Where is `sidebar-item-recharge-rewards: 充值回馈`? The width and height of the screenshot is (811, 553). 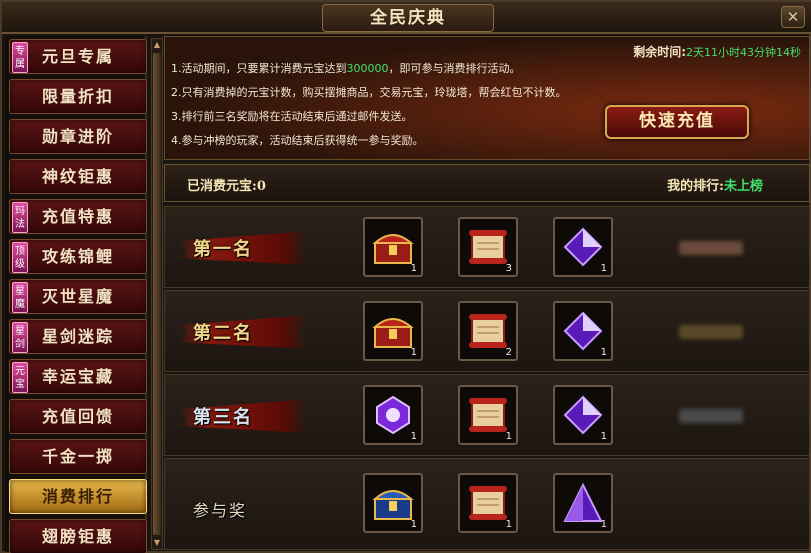 sidebar-item-recharge-rewards: 充值回馈 is located at coordinates (78, 416).